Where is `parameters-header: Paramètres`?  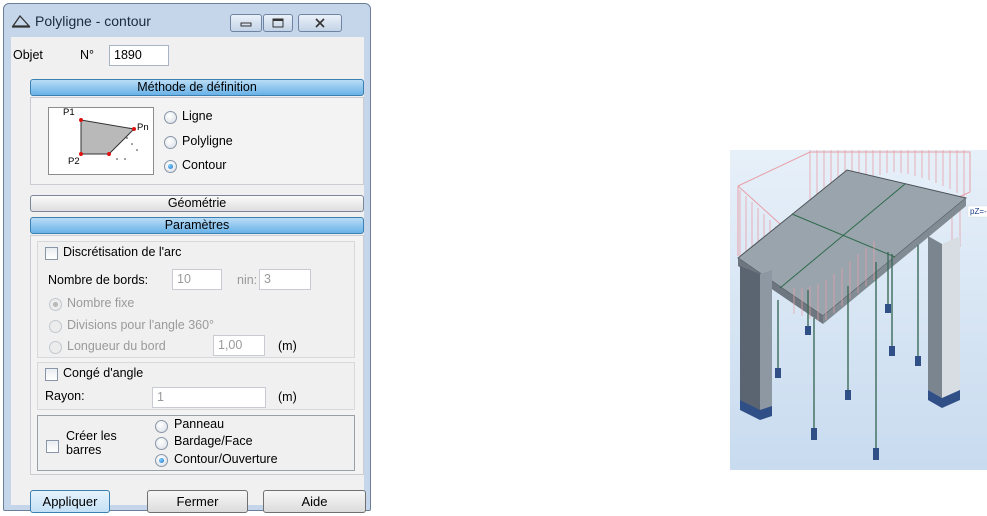
parameters-header: Paramètres is located at coordinates (197, 225).